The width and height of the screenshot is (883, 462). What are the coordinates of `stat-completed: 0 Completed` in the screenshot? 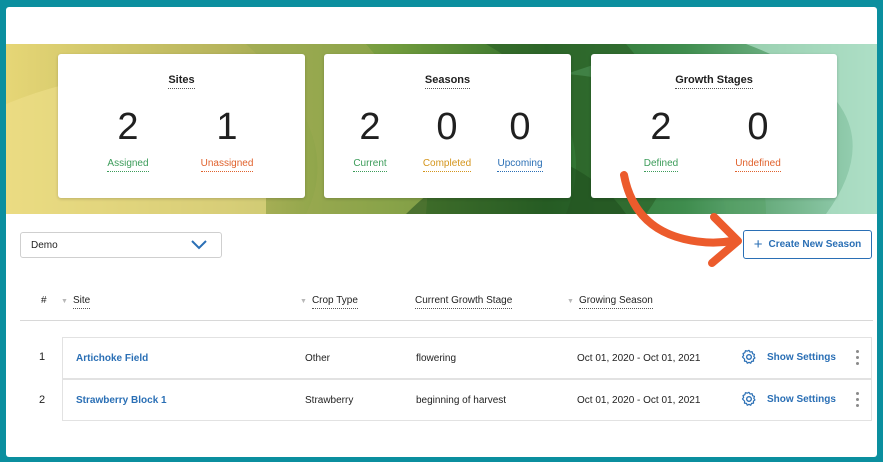 It's located at (447, 138).